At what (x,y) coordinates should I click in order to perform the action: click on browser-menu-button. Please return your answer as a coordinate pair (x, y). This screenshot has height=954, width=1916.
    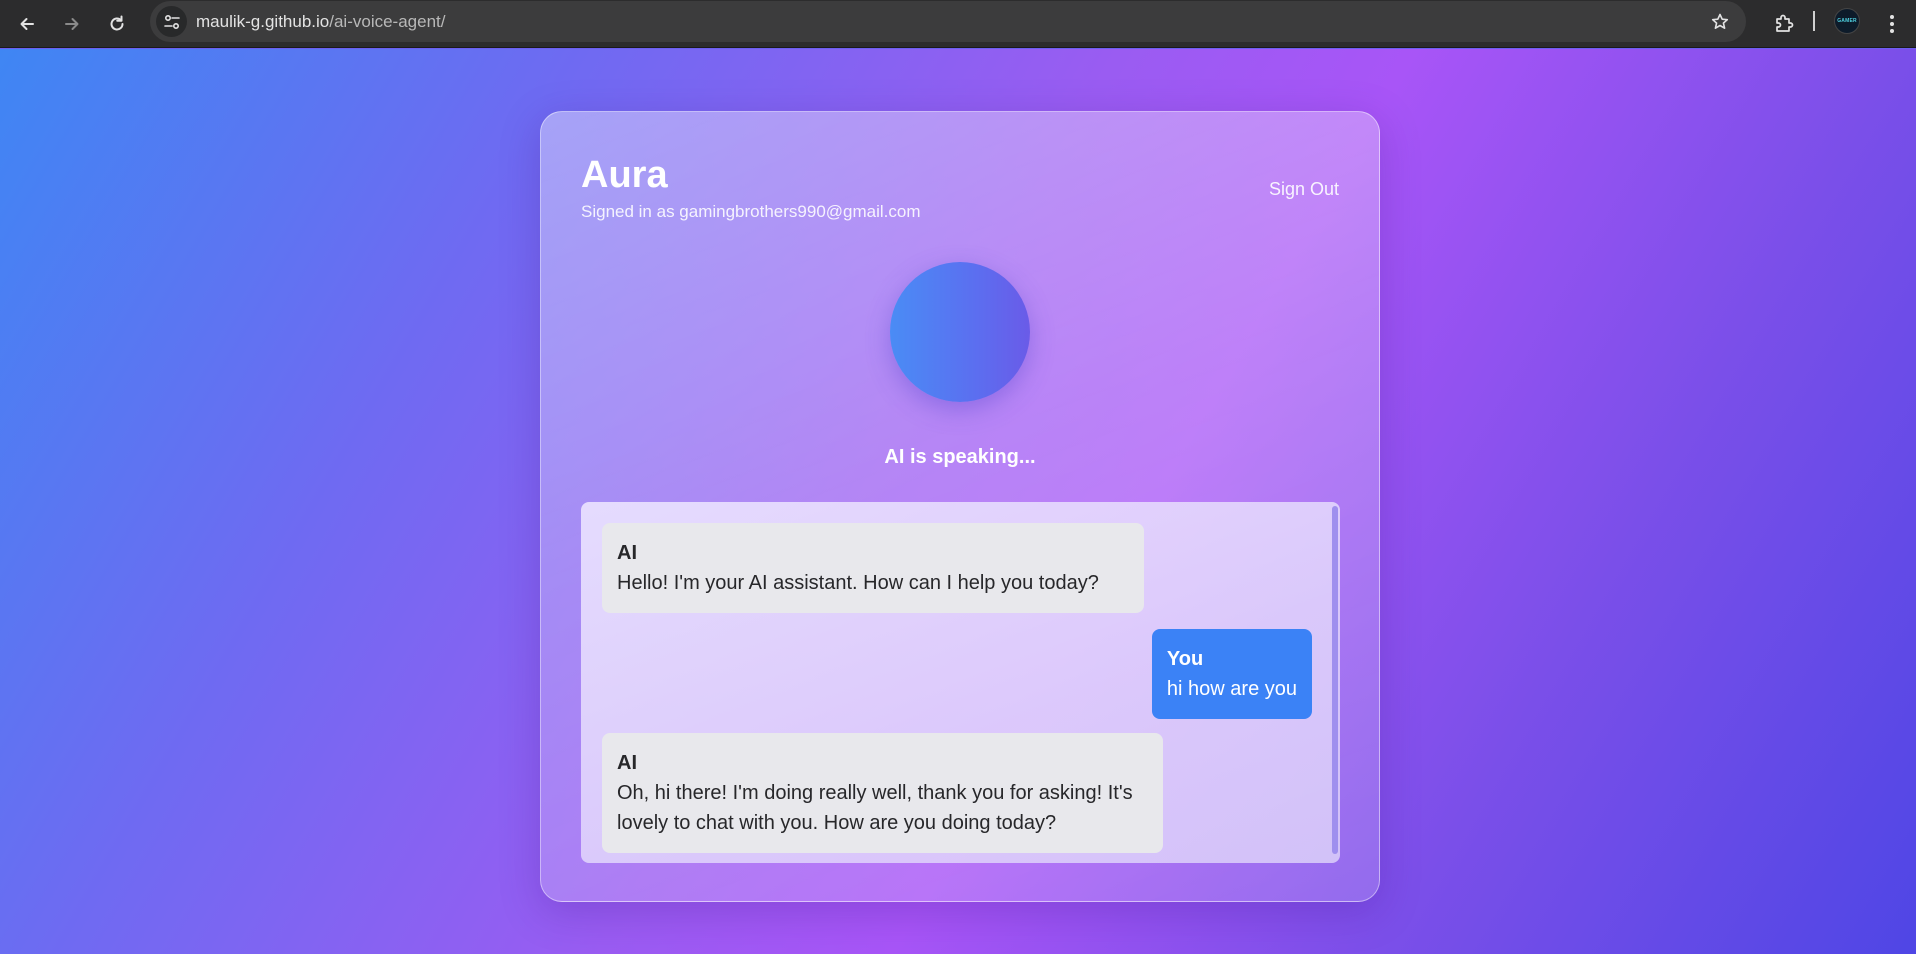
    Looking at the image, I should click on (1892, 24).